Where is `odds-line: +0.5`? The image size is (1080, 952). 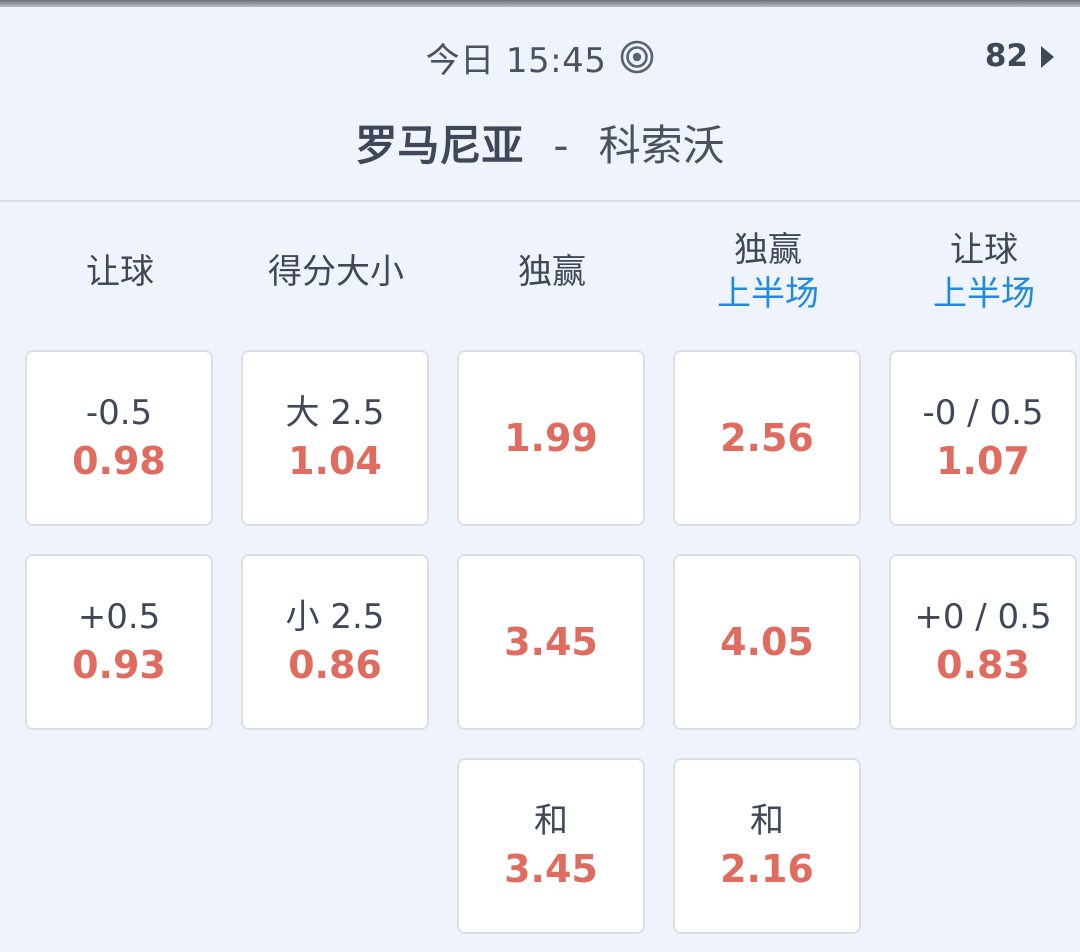 odds-line: +0.5 is located at coordinates (119, 617).